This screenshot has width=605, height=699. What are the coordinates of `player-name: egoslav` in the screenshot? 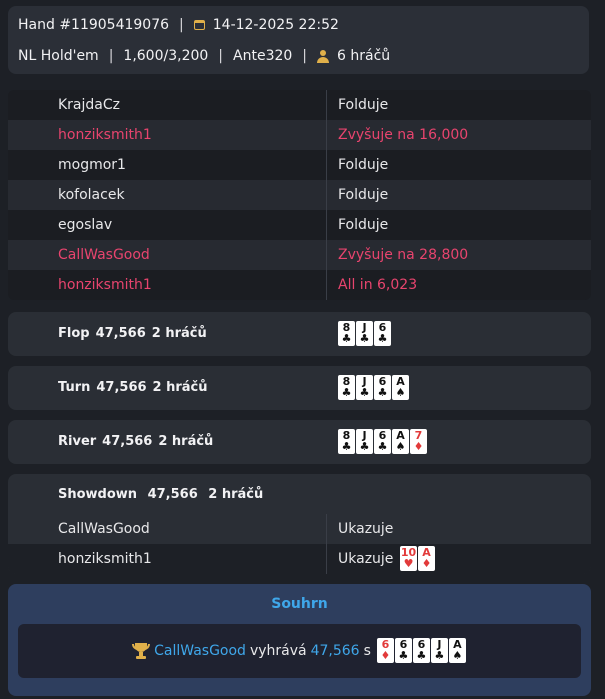 It's located at (85, 225).